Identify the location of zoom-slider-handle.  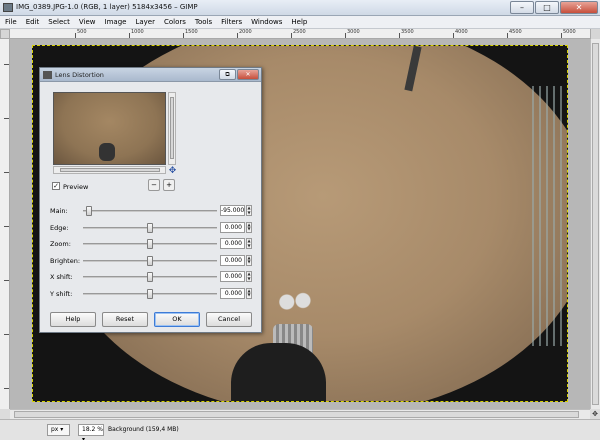
(150, 244).